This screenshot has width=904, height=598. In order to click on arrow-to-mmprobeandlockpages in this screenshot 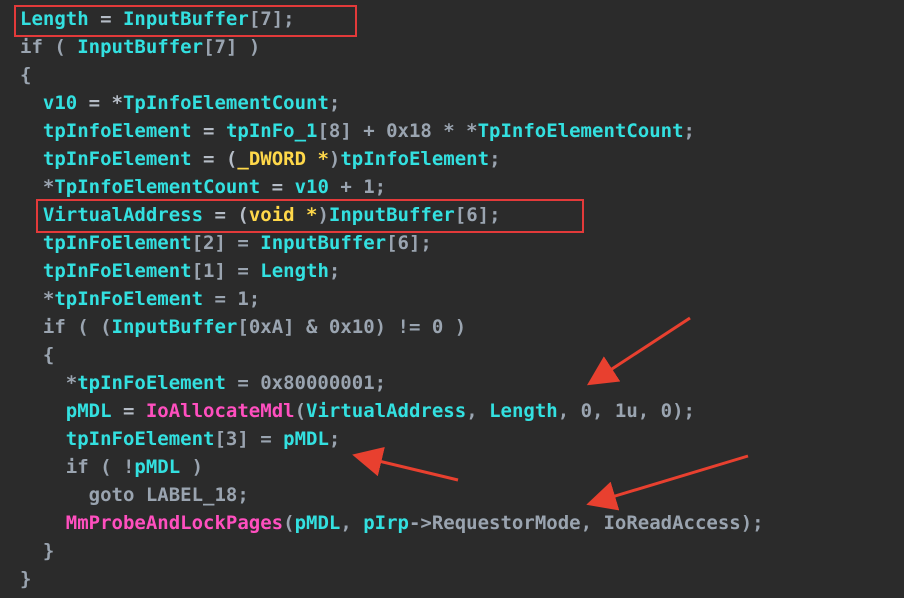, I will do `click(667, 482)`.